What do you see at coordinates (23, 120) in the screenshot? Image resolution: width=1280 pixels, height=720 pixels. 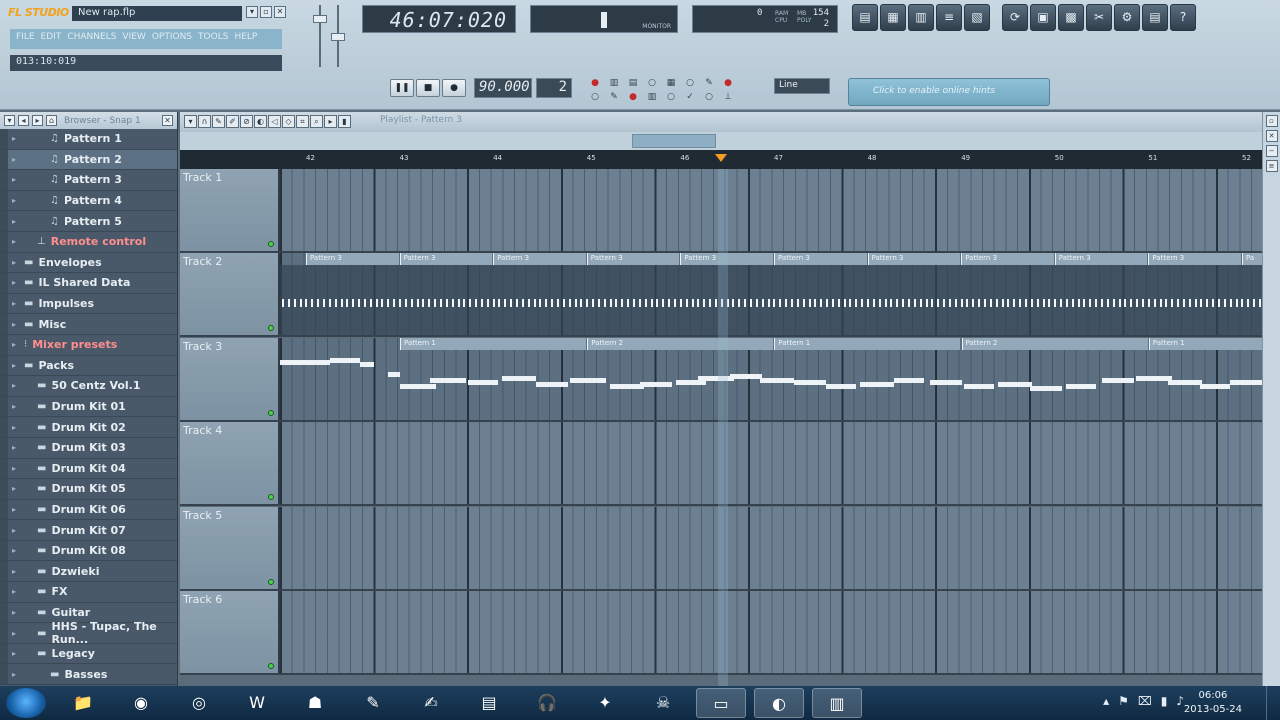 I see `browser-collapse-icon: ◂` at bounding box center [23, 120].